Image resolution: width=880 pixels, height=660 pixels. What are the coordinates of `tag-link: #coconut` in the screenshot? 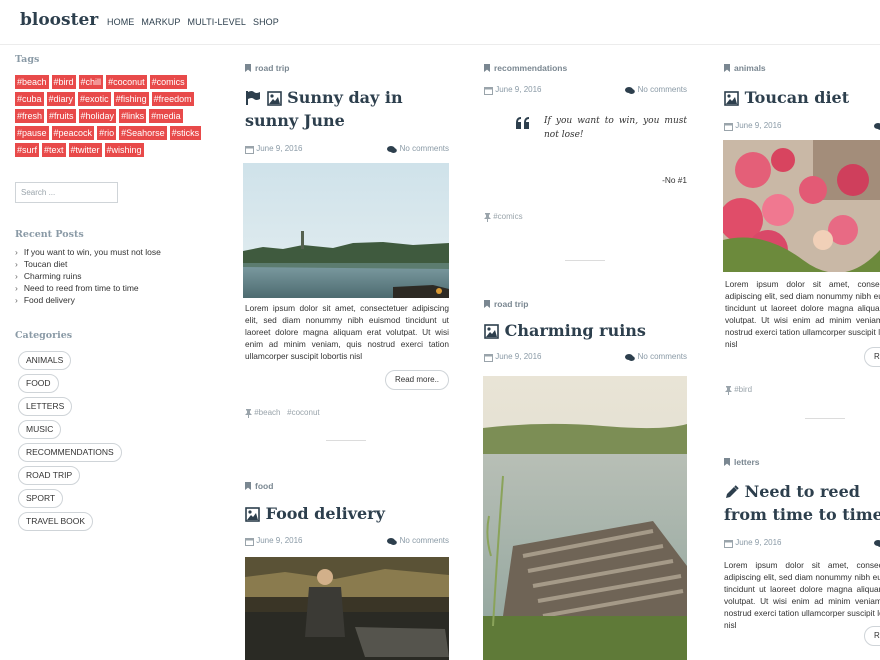 It's located at (126, 82).